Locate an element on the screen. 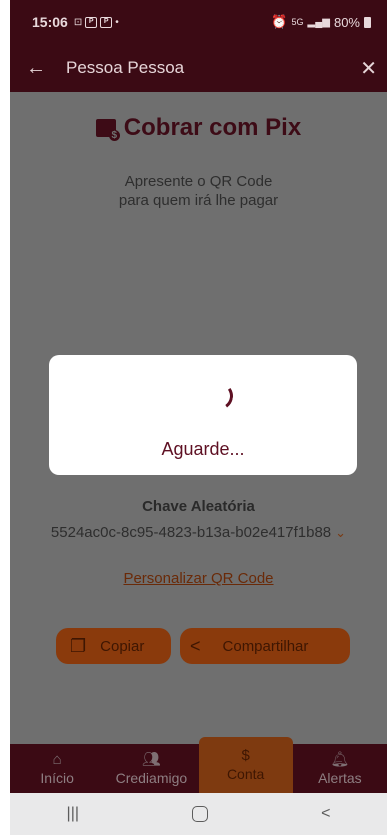 The width and height of the screenshot is (387, 835). alarm-icon: ⏰ is located at coordinates (279, 21).